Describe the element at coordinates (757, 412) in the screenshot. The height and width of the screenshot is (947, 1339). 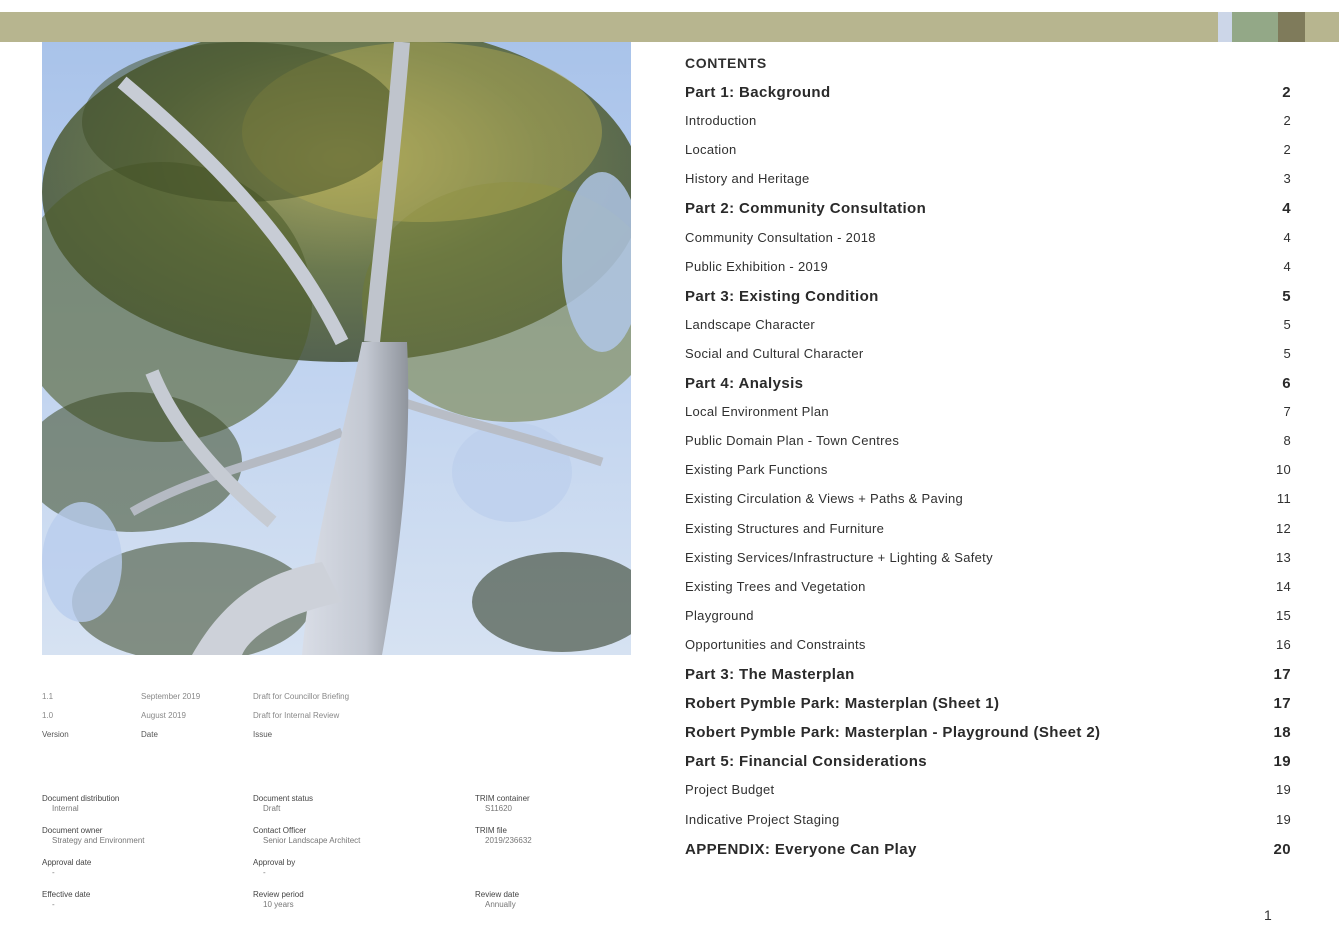
I see `toc-entry-label: Local Environment Plan` at that location.